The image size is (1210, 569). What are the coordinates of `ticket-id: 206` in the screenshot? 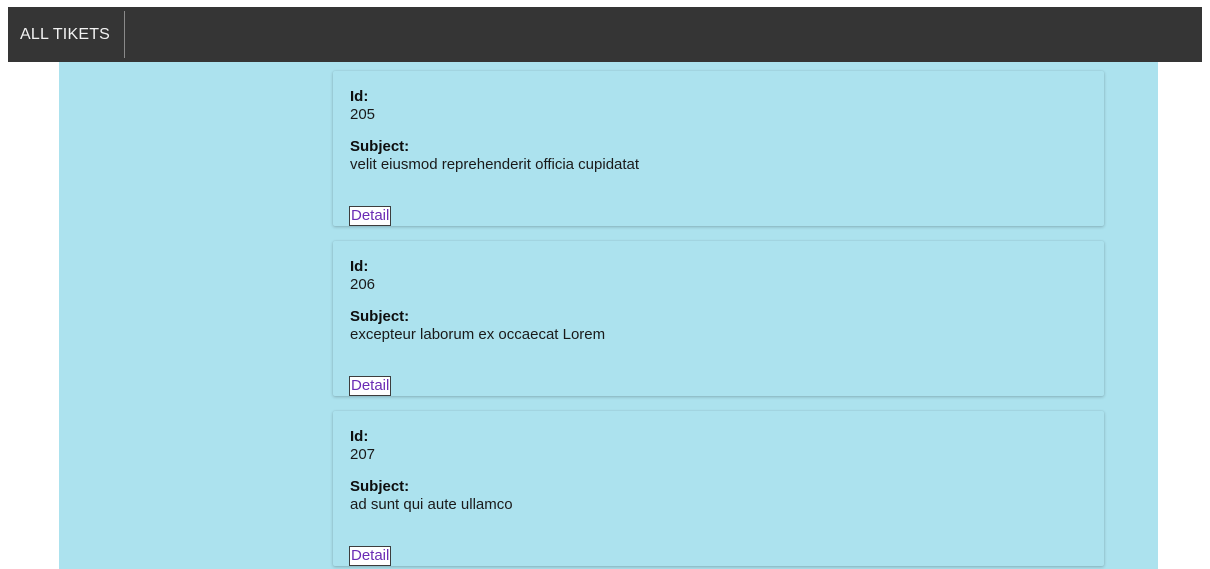 It's located at (363, 284).